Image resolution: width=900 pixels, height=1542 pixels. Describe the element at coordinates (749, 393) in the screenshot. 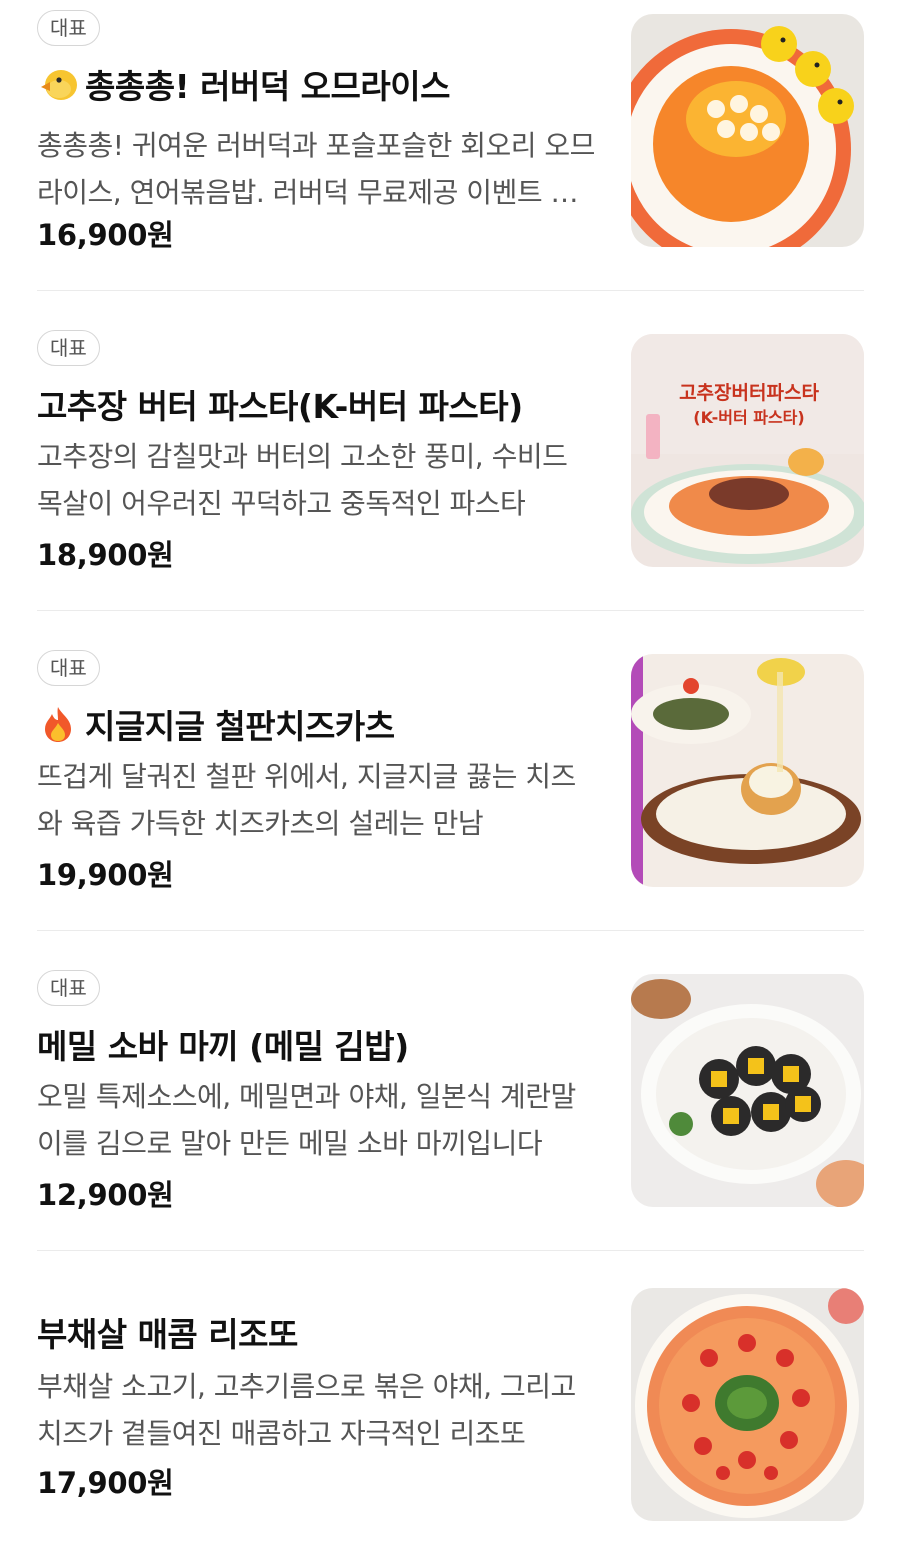

I see `image-caption-line-1: 고추장버터파스타` at that location.